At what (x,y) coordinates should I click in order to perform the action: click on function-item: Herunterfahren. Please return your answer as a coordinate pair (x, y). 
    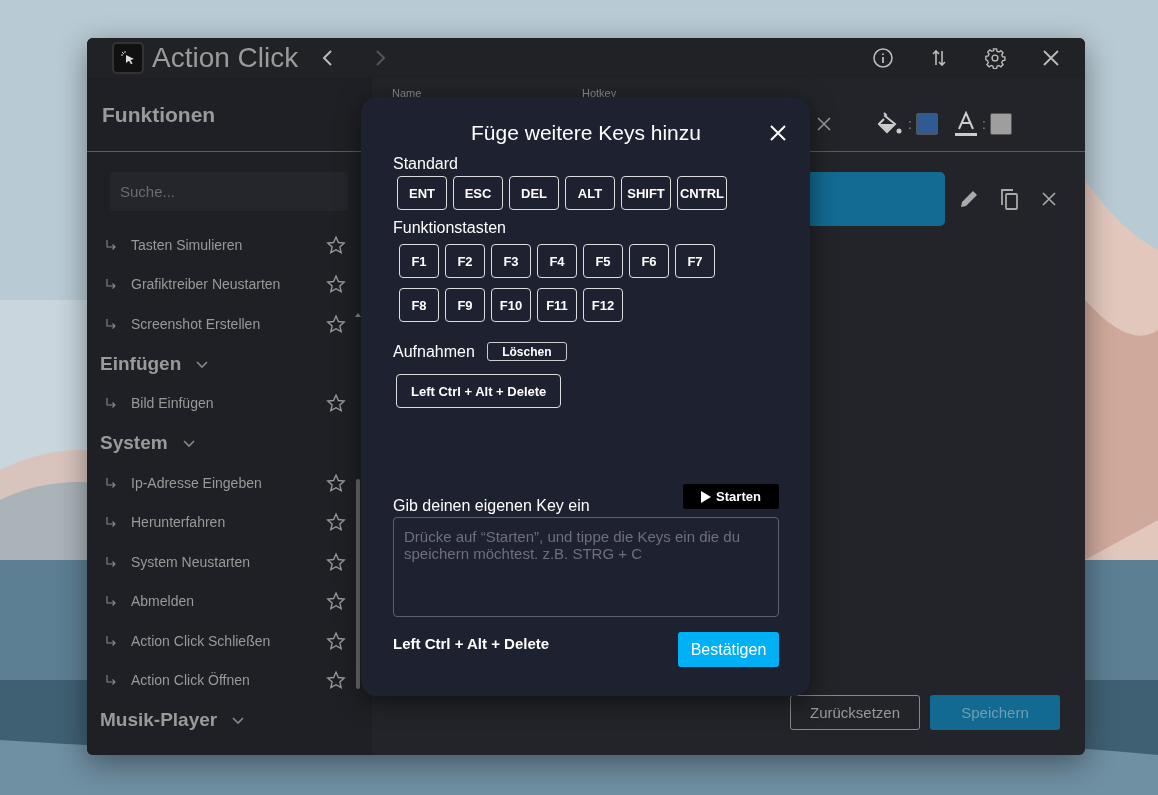
    Looking at the image, I should click on (221, 522).